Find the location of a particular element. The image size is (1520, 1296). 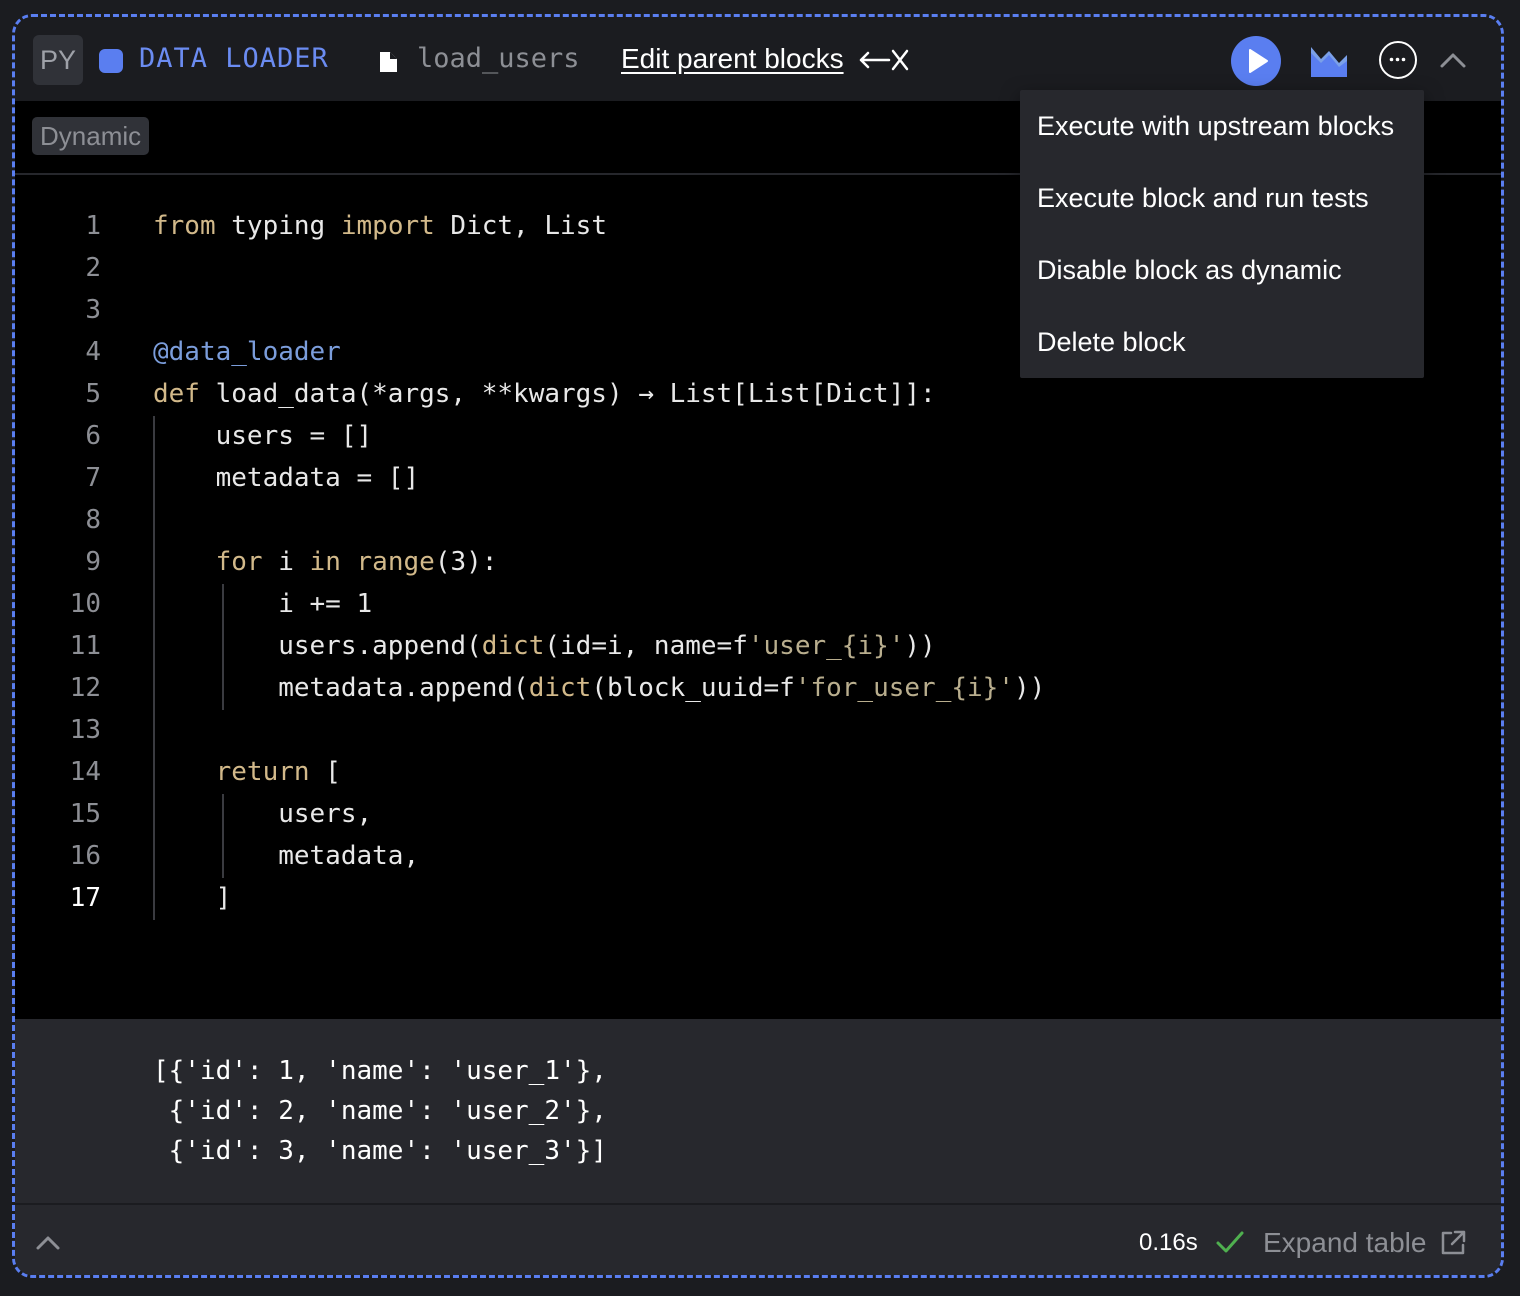

code-line: 9 for i in range(3): is located at coordinates (291, 562).